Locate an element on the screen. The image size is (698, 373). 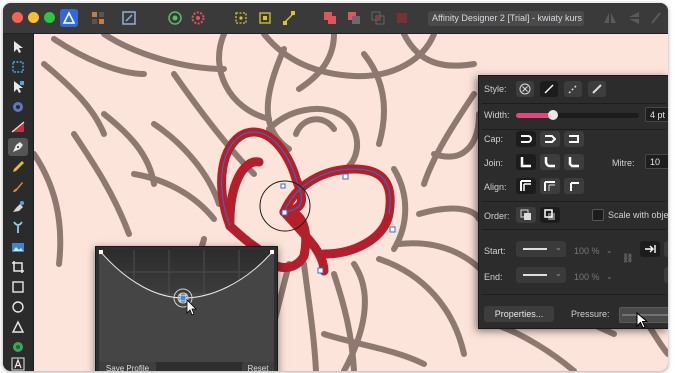
close-window-button is located at coordinates (17, 17).